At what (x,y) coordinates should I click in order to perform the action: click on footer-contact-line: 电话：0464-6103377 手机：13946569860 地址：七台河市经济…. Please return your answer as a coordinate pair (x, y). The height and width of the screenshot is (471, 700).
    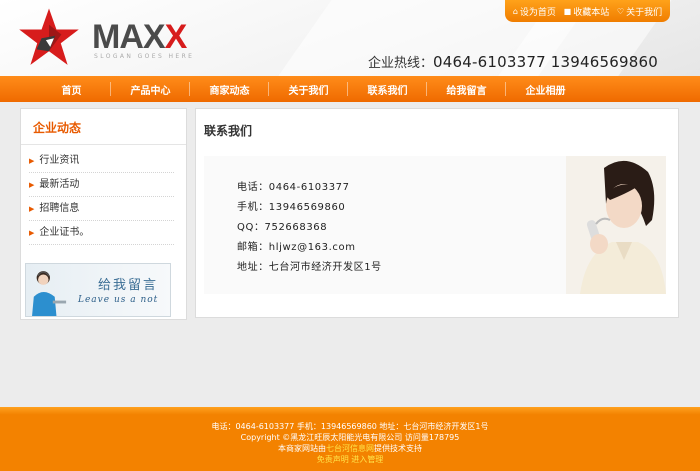
    Looking at the image, I should click on (350, 426).